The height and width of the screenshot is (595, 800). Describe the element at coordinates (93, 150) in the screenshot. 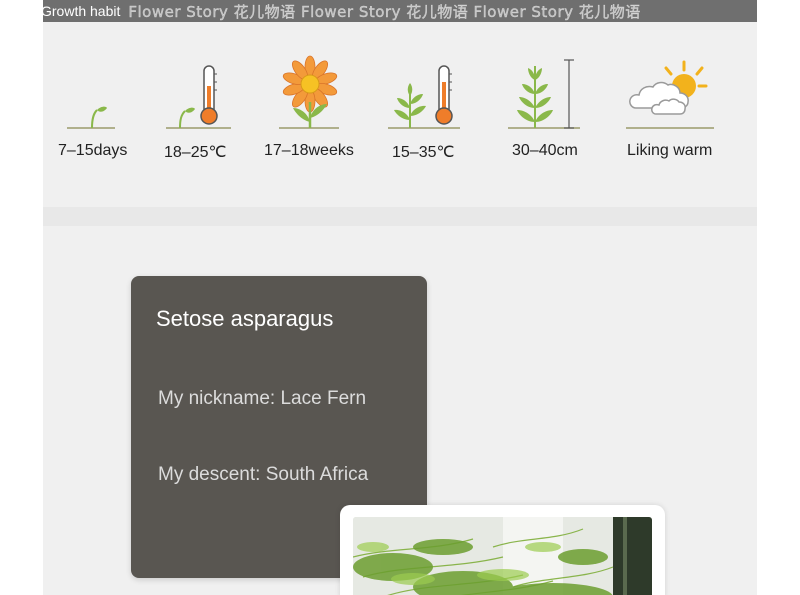

I see `habit-label: 7–15days` at that location.